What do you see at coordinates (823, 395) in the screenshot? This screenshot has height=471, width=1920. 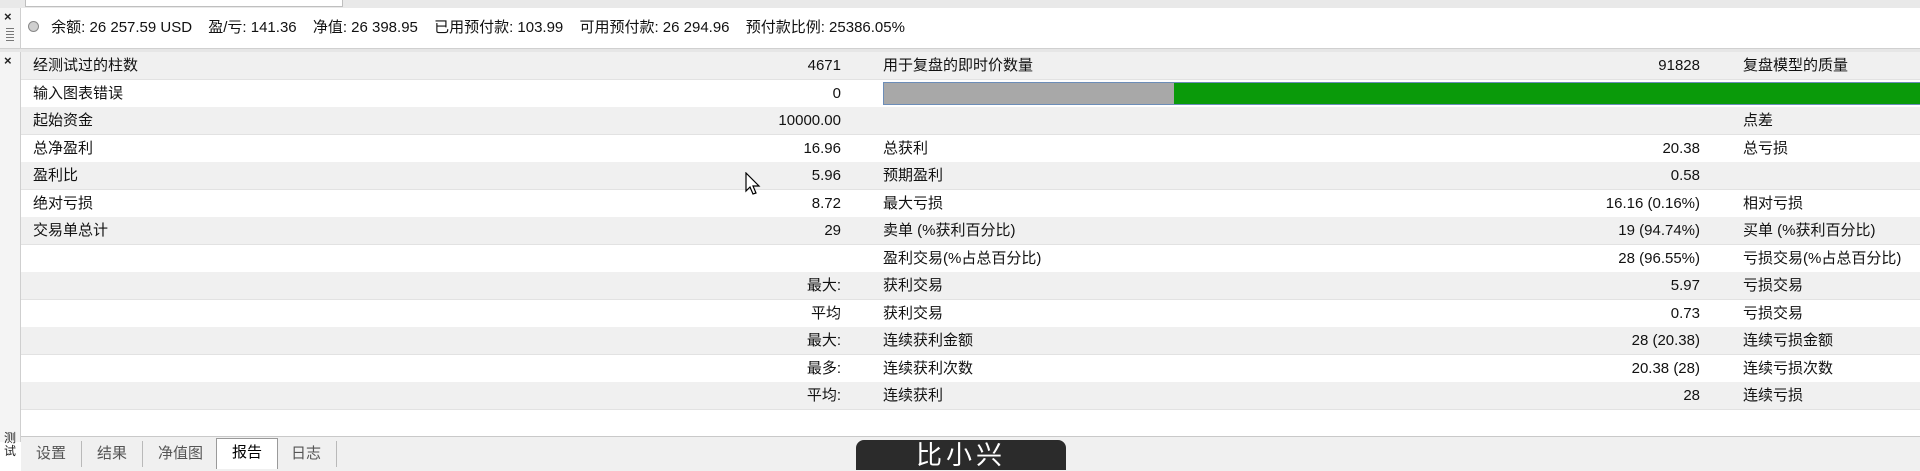 I see `table-cell: 平均:` at bounding box center [823, 395].